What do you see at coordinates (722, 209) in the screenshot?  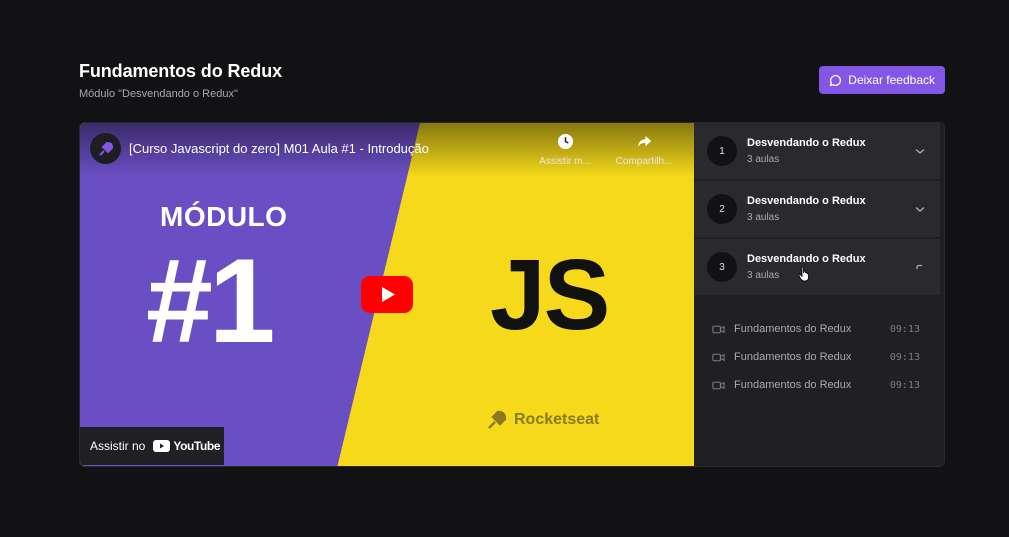 I see `module-number: 2` at bounding box center [722, 209].